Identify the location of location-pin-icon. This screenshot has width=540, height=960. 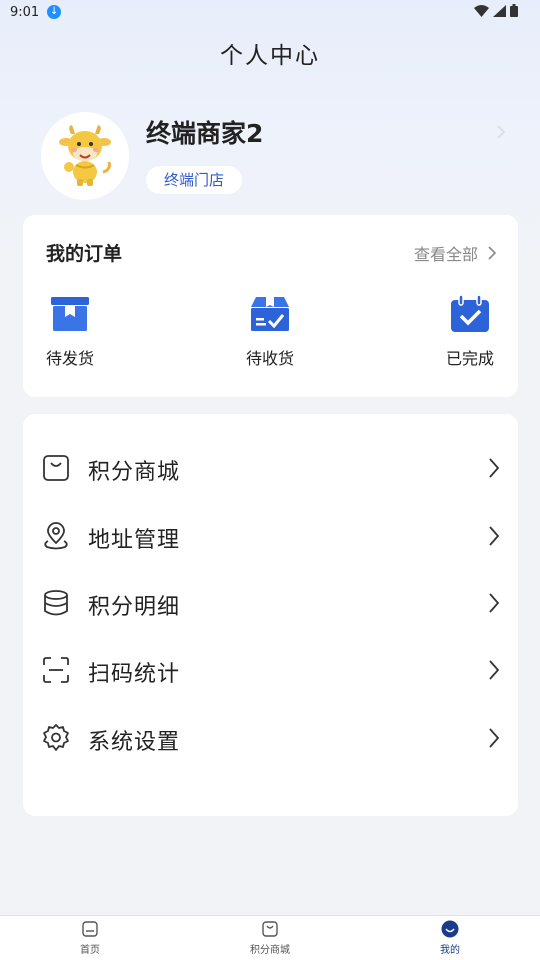
(56, 536).